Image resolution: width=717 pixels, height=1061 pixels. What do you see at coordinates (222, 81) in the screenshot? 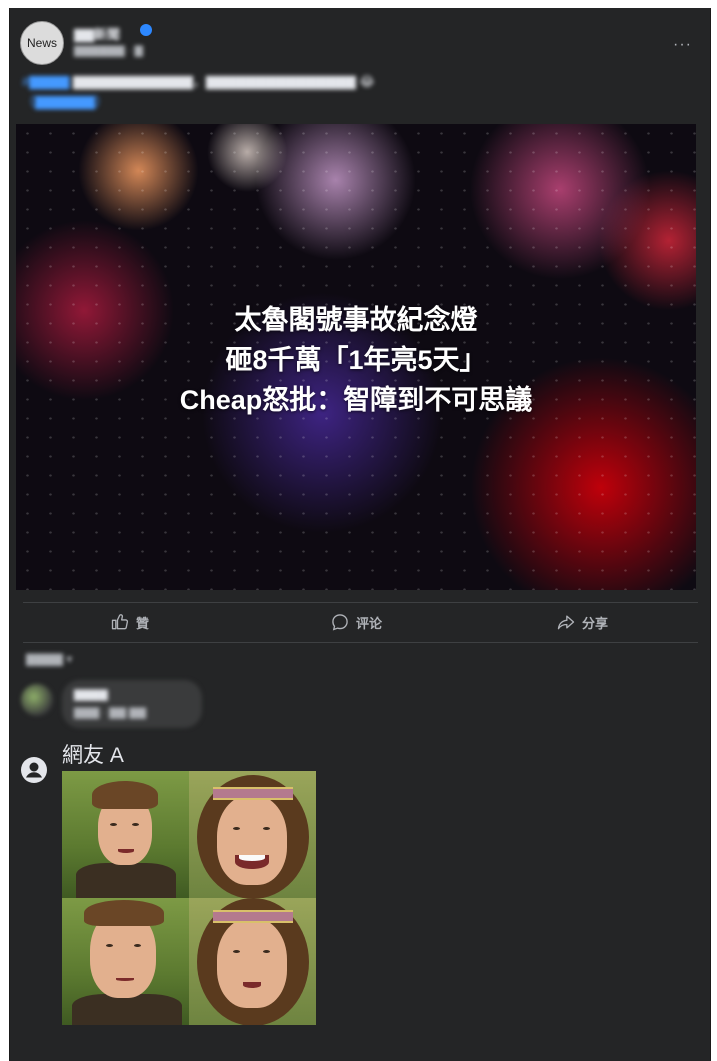
I see `caption-text: ▇▇▇▇▇▇▇▇▇▇▇▇，▇▇▇▇▇▇▇▇▇▇▇▇▇▇▇ 😂` at bounding box center [222, 81].